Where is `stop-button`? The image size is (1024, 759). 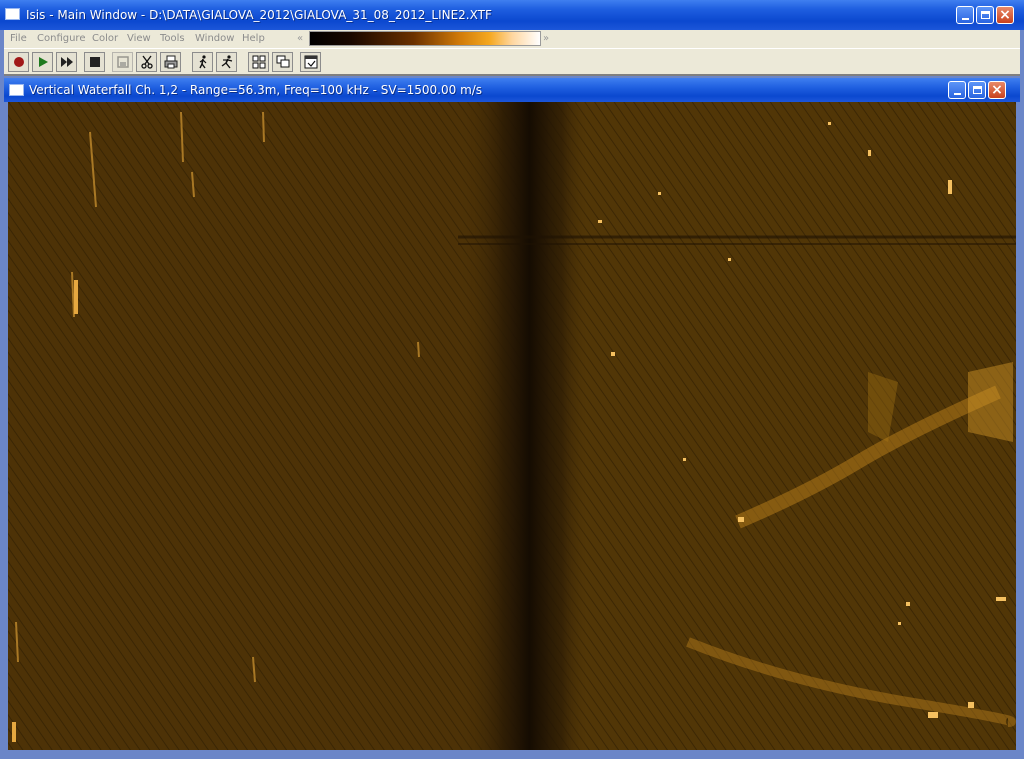
stop-button is located at coordinates (94, 62).